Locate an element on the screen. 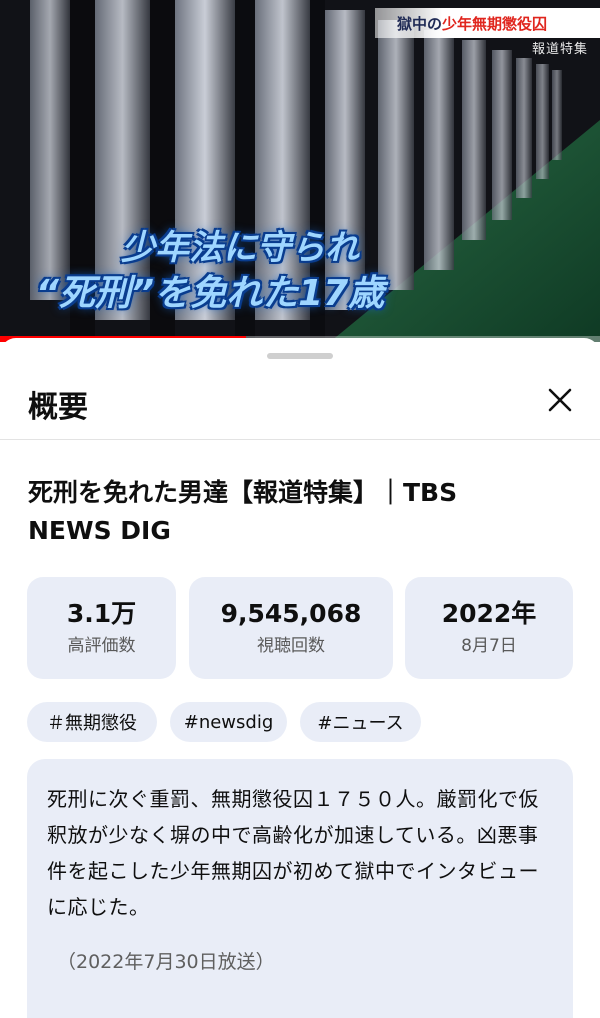  hashtag-chip: #ニュース is located at coordinates (360, 722).